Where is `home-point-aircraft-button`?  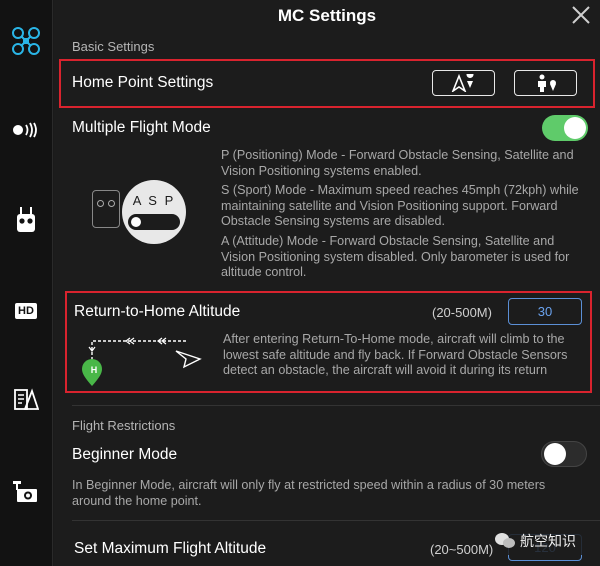
home-point-aircraft-button is located at coordinates (463, 83).